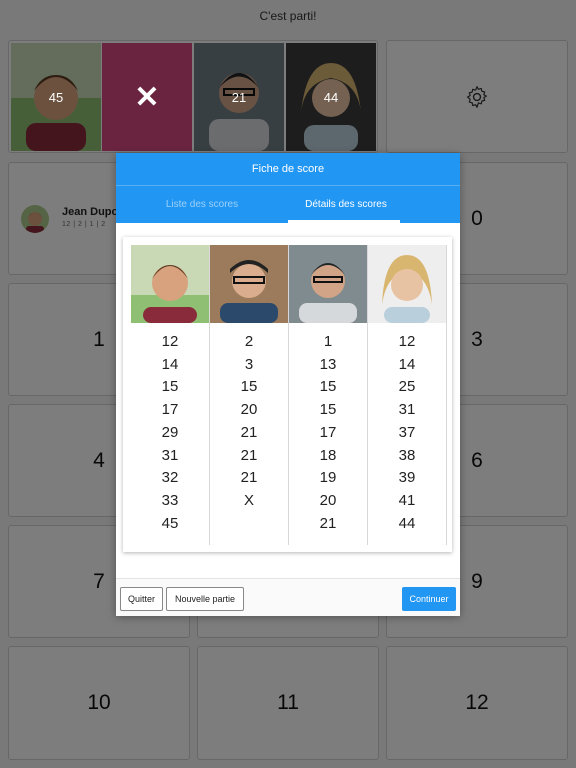 The width and height of the screenshot is (576, 768). I want to click on score-column-1: 12 14 15 17 29 31 32 33 45, so click(170, 395).